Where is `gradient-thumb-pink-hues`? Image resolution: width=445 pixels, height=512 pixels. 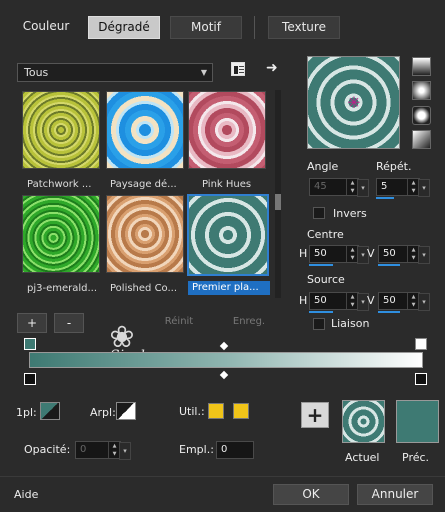
gradient-thumb-pink-hues is located at coordinates (227, 130).